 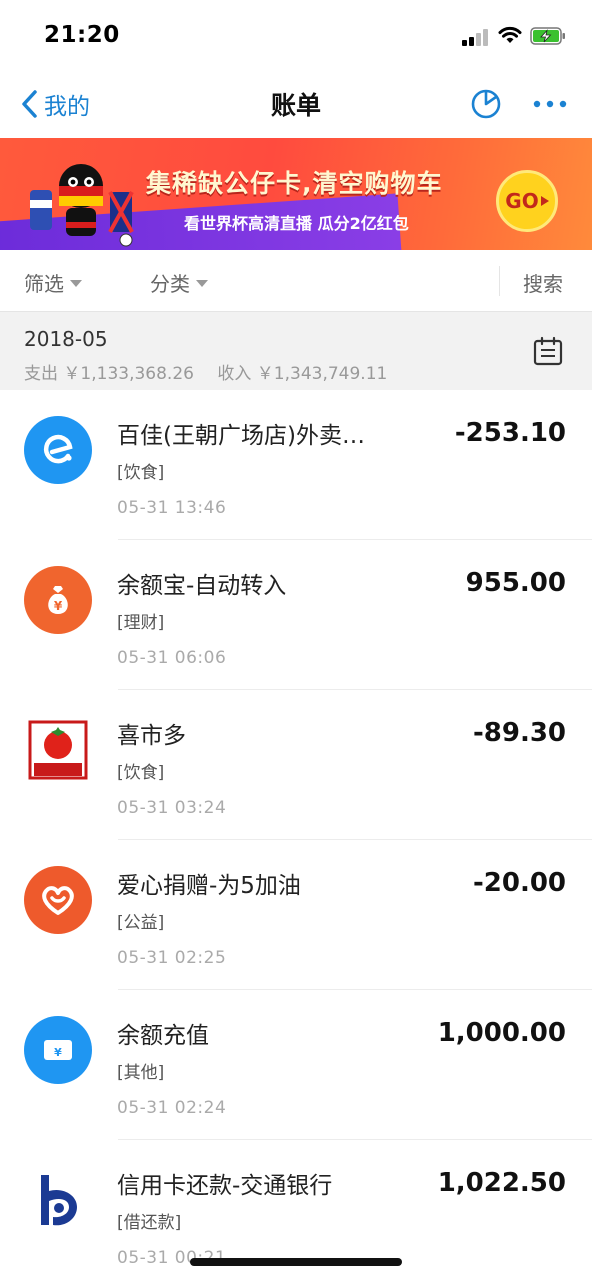 I want to click on transaction-name: 余额宝-自动转入, so click(x=202, y=586).